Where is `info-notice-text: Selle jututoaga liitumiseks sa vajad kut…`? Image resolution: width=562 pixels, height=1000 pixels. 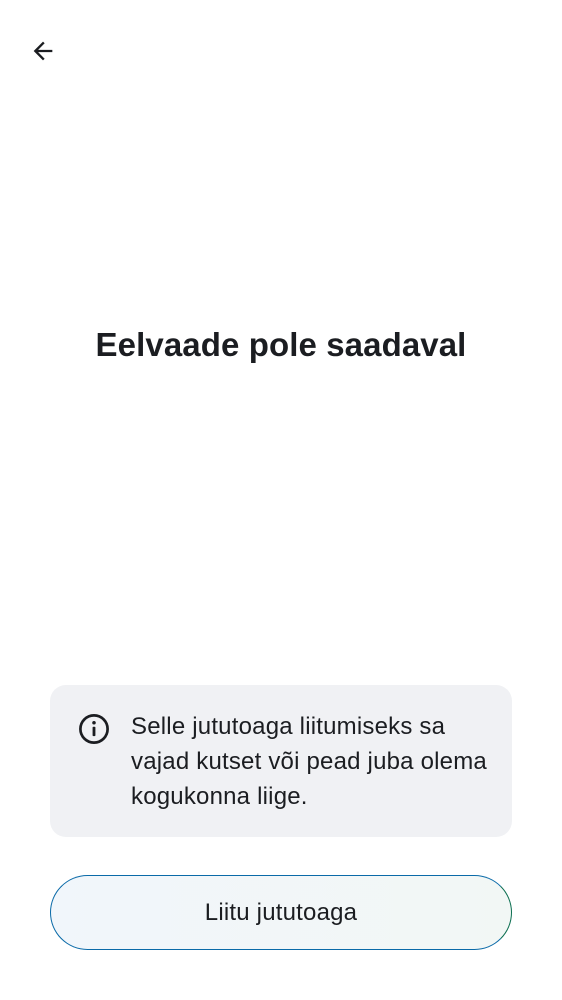 info-notice-text: Selle jututoaga liitumiseks sa vajad kut… is located at coordinates (309, 761).